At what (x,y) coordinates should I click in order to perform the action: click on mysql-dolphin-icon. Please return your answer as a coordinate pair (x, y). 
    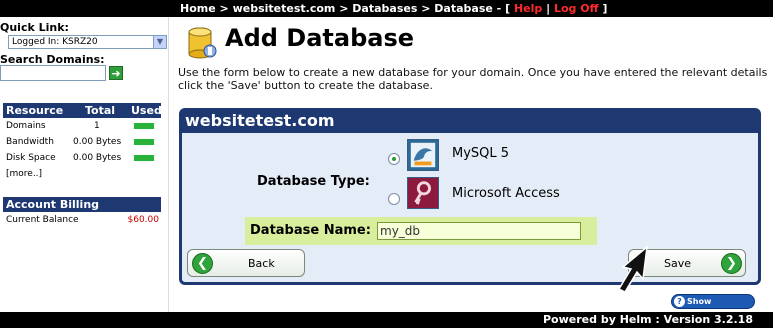
    Looking at the image, I should click on (423, 155).